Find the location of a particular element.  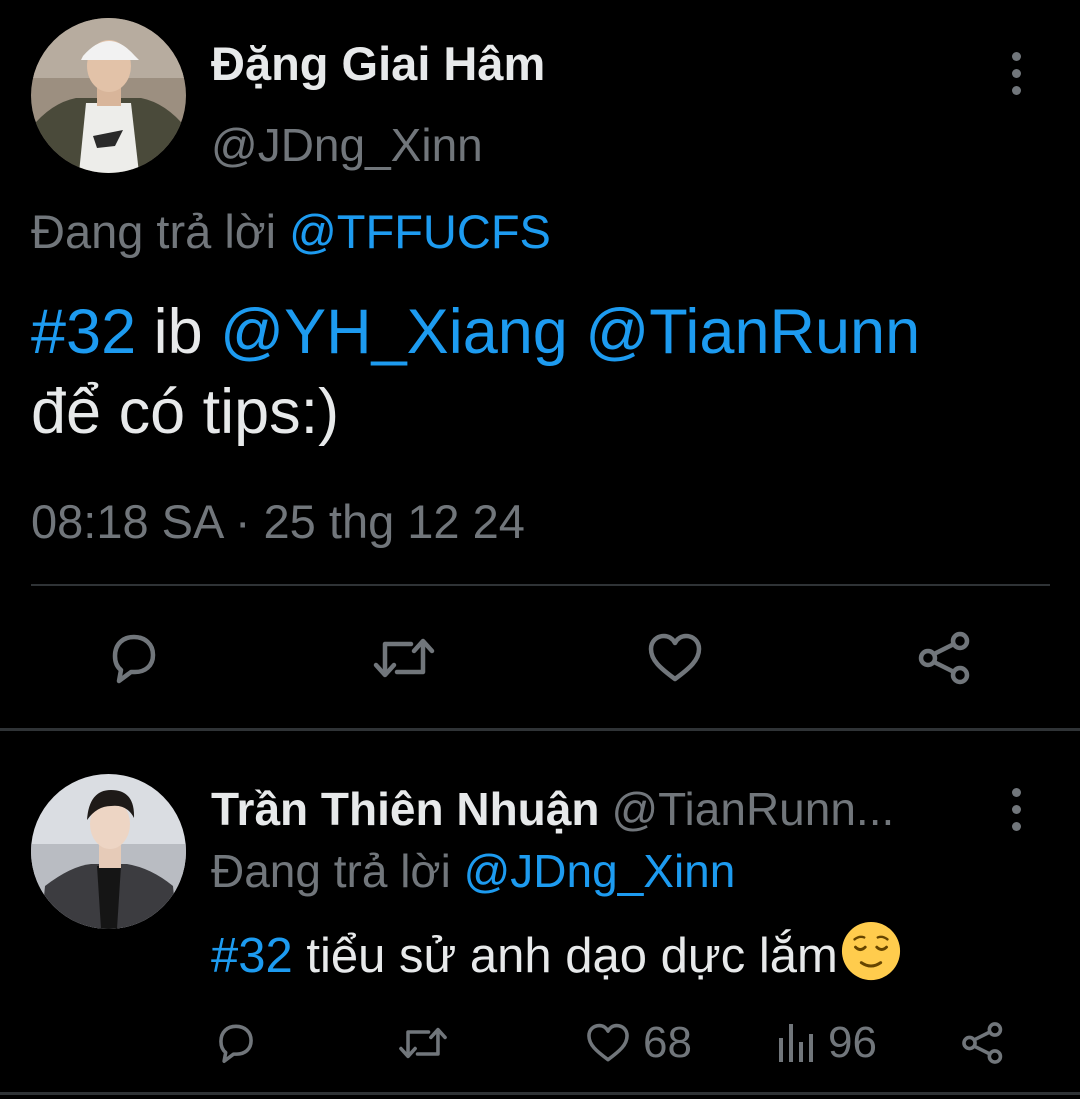

like-button is located at coordinates (675, 658).